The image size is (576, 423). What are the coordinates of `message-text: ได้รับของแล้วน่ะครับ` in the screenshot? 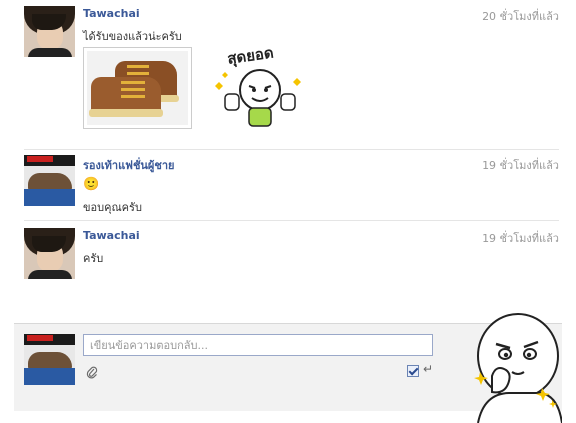 It's located at (132, 36).